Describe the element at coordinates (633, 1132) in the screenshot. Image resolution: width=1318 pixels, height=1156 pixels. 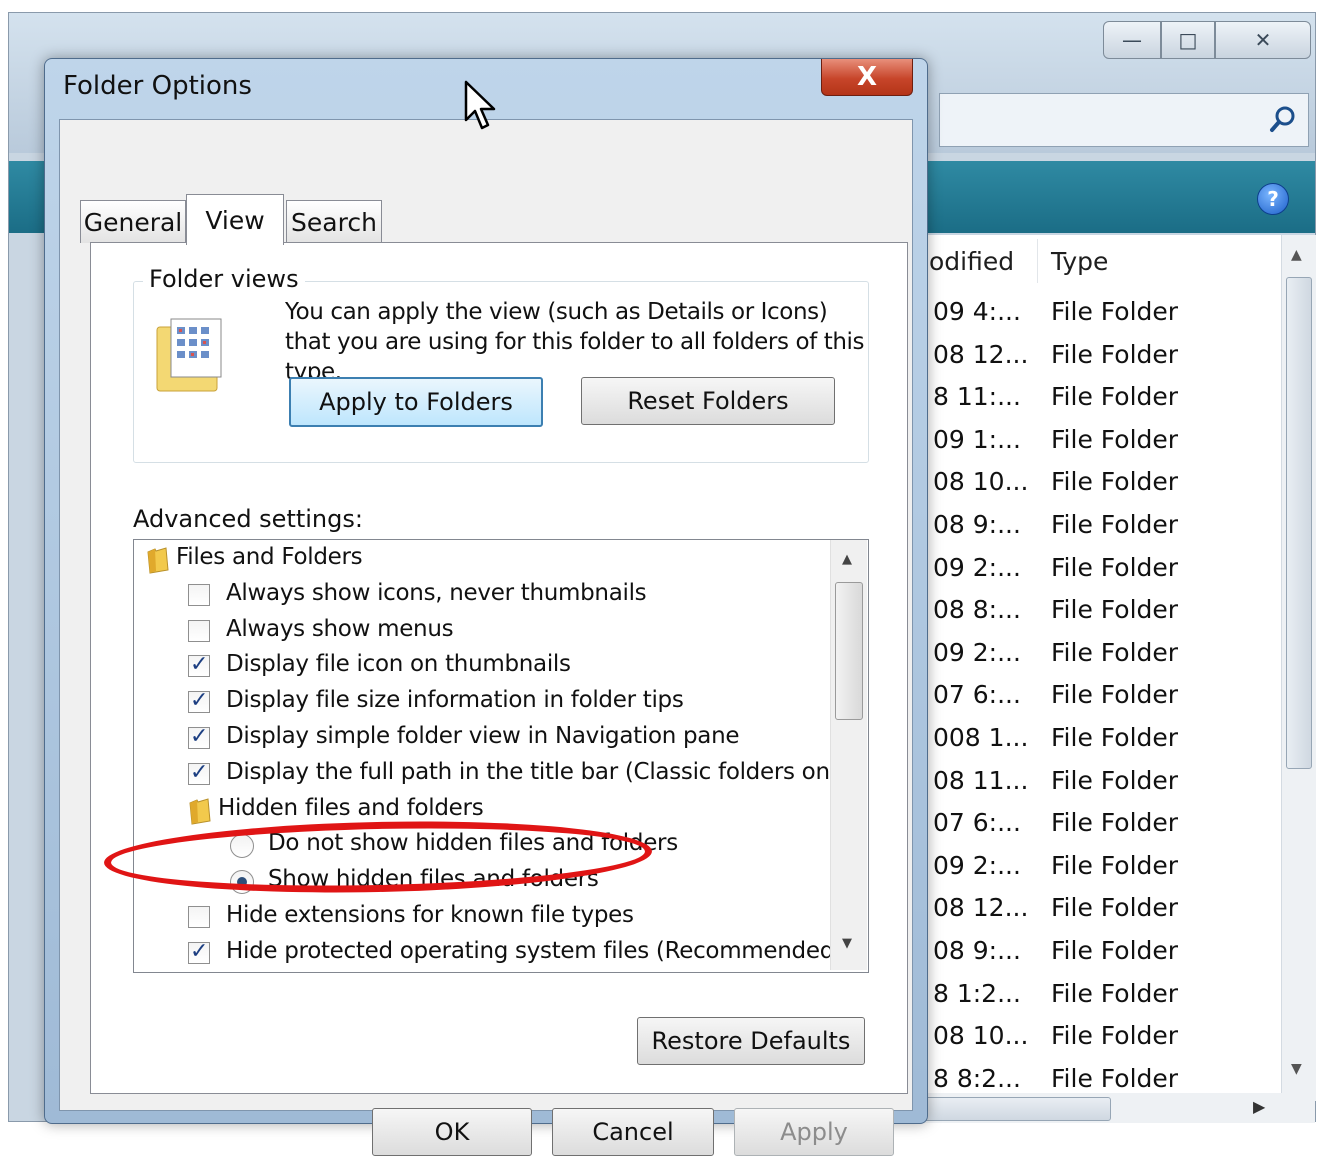
I see `cancel-button: Cancel` at that location.